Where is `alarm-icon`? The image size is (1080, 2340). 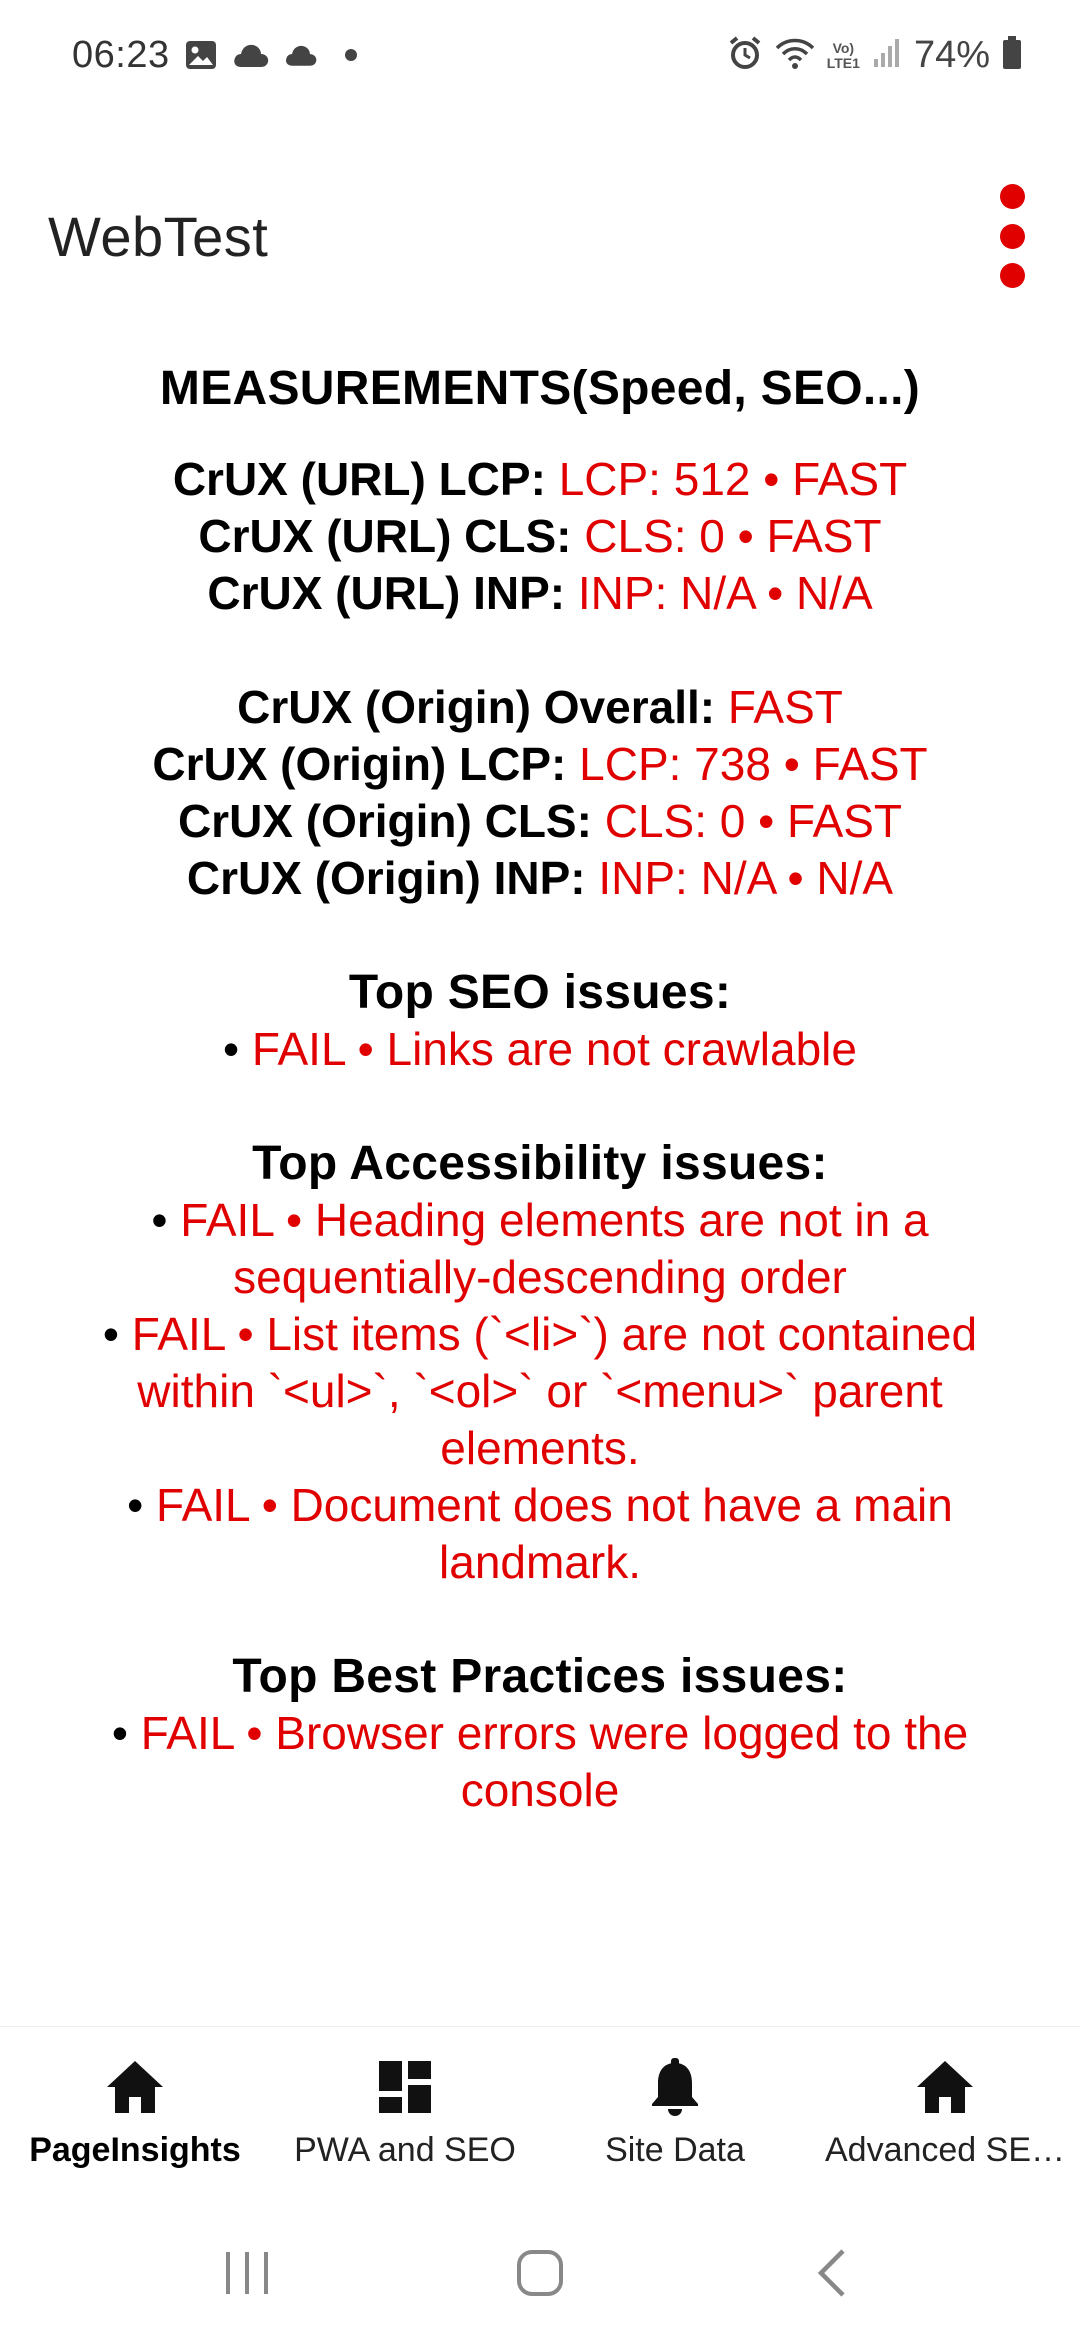 alarm-icon is located at coordinates (745, 55).